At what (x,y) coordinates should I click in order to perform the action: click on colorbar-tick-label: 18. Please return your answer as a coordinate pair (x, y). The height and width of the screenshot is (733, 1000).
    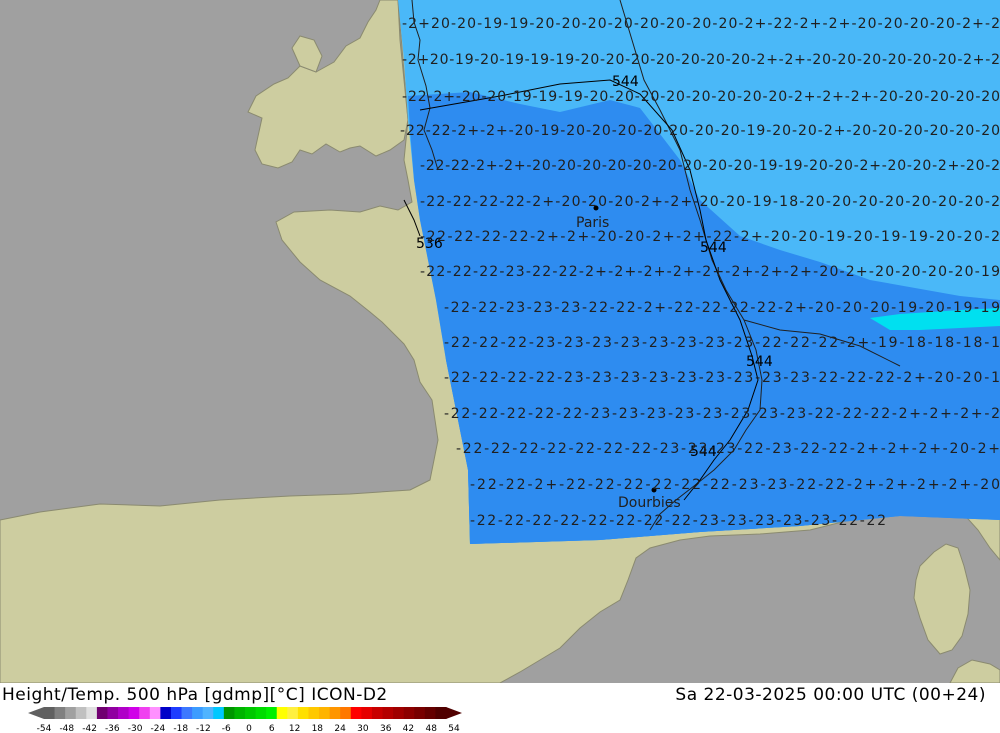
    Looking at the image, I should click on (318, 728).